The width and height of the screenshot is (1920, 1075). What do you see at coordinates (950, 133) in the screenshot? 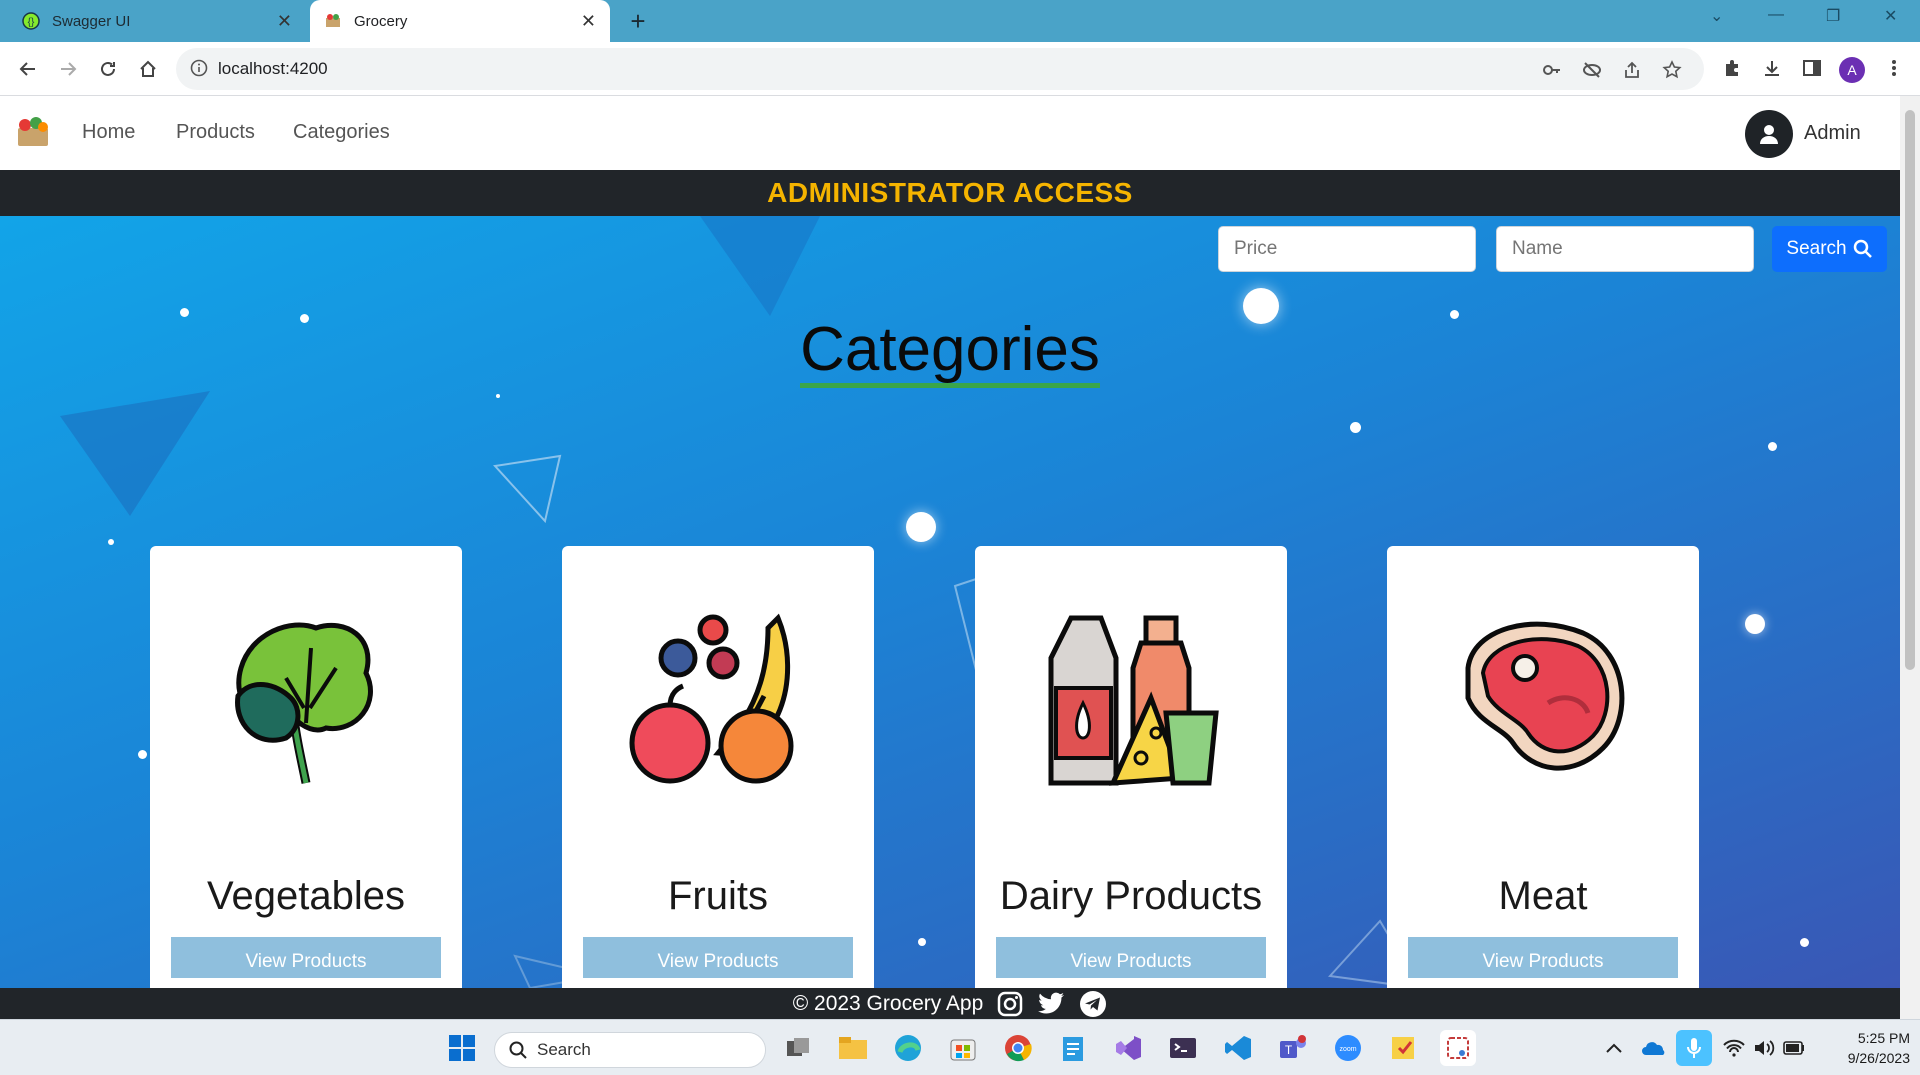
I see `app-navbar: Home Products Categories Admin` at bounding box center [950, 133].